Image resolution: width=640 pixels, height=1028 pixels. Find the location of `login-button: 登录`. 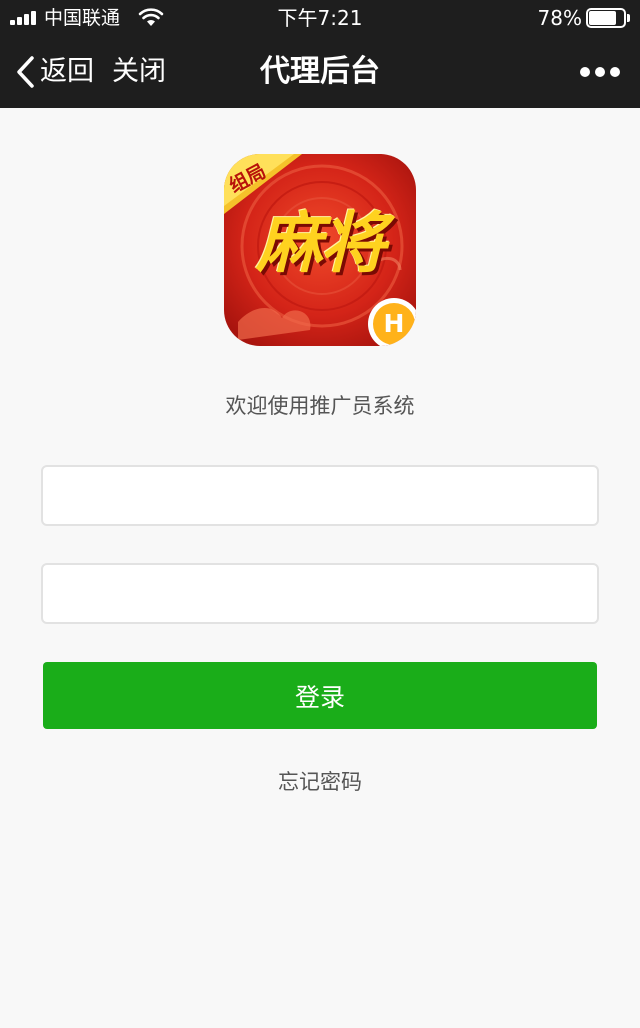

login-button: 登录 is located at coordinates (320, 695).